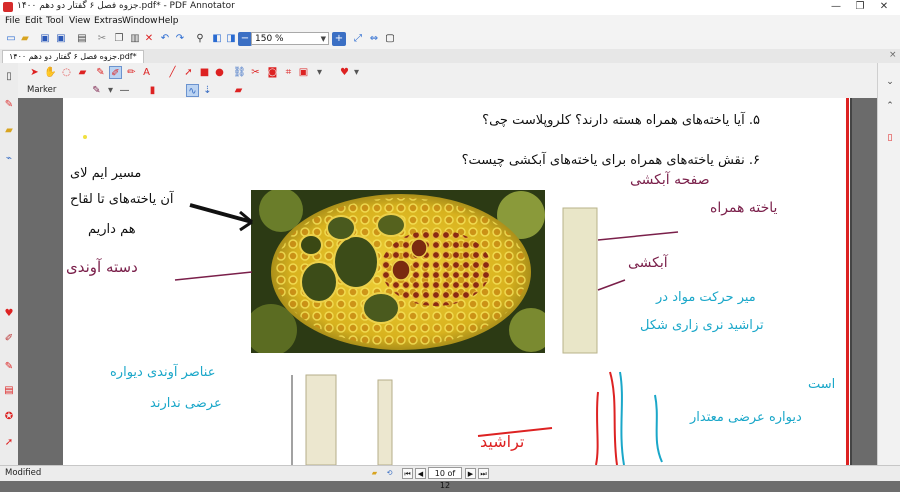 Image resolution: width=900 pixels, height=492 pixels. What do you see at coordinates (611, 285) in the screenshot?
I see `ink-arrow-sieve` at bounding box center [611, 285].